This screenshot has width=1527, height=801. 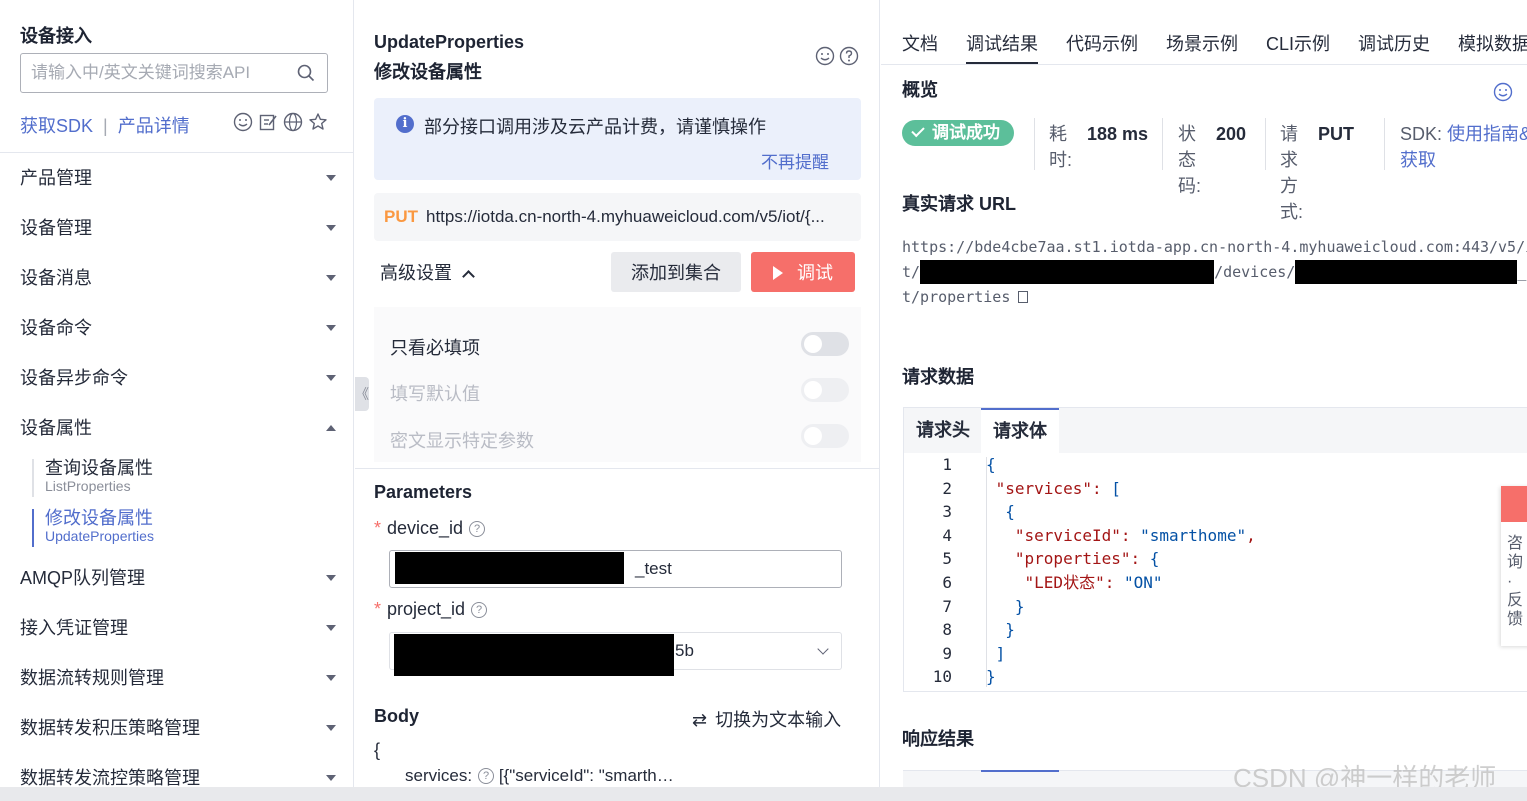 What do you see at coordinates (1061, 147) in the screenshot?
I see `stat-label: 耗时:` at bounding box center [1061, 147].